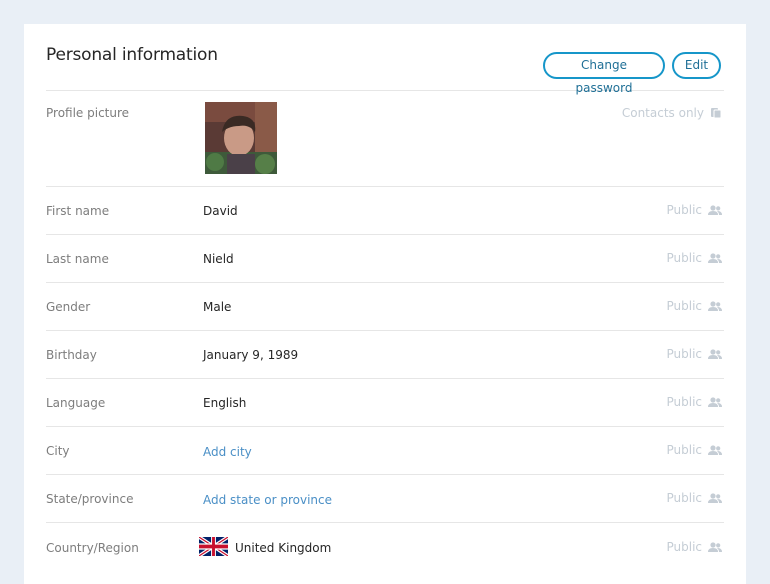 This screenshot has height=584, width=770. I want to click on change-password-button: Change password, so click(604, 73).